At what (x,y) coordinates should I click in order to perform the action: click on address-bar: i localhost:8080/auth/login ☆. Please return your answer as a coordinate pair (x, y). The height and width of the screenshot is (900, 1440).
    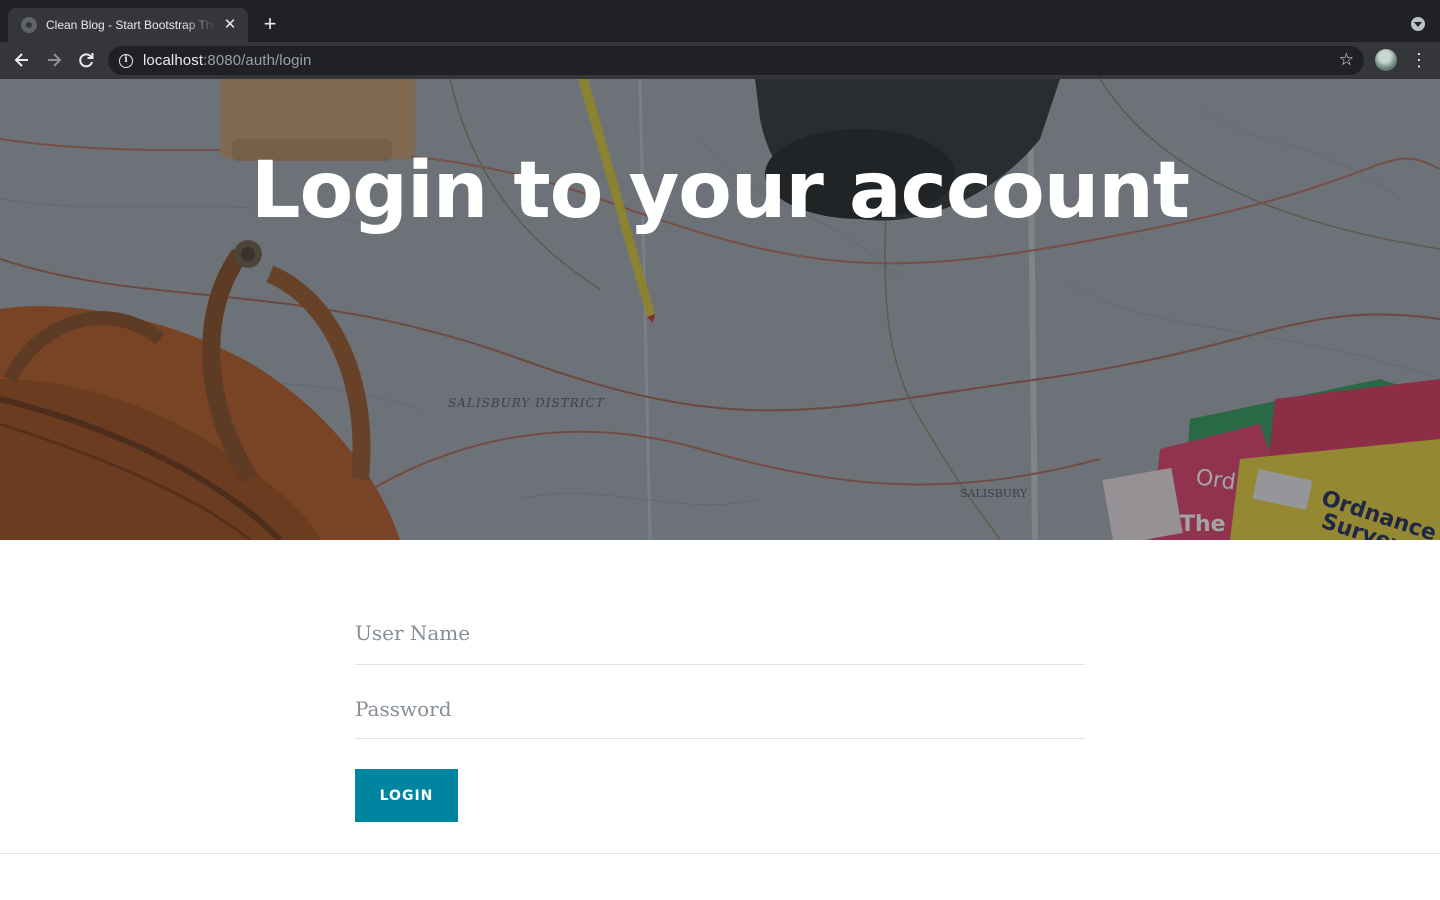
    Looking at the image, I should click on (736, 60).